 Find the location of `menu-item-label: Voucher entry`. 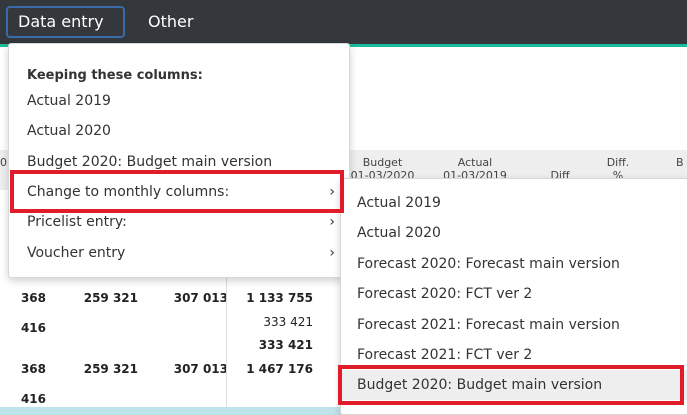

menu-item-label: Voucher entry is located at coordinates (76, 253).